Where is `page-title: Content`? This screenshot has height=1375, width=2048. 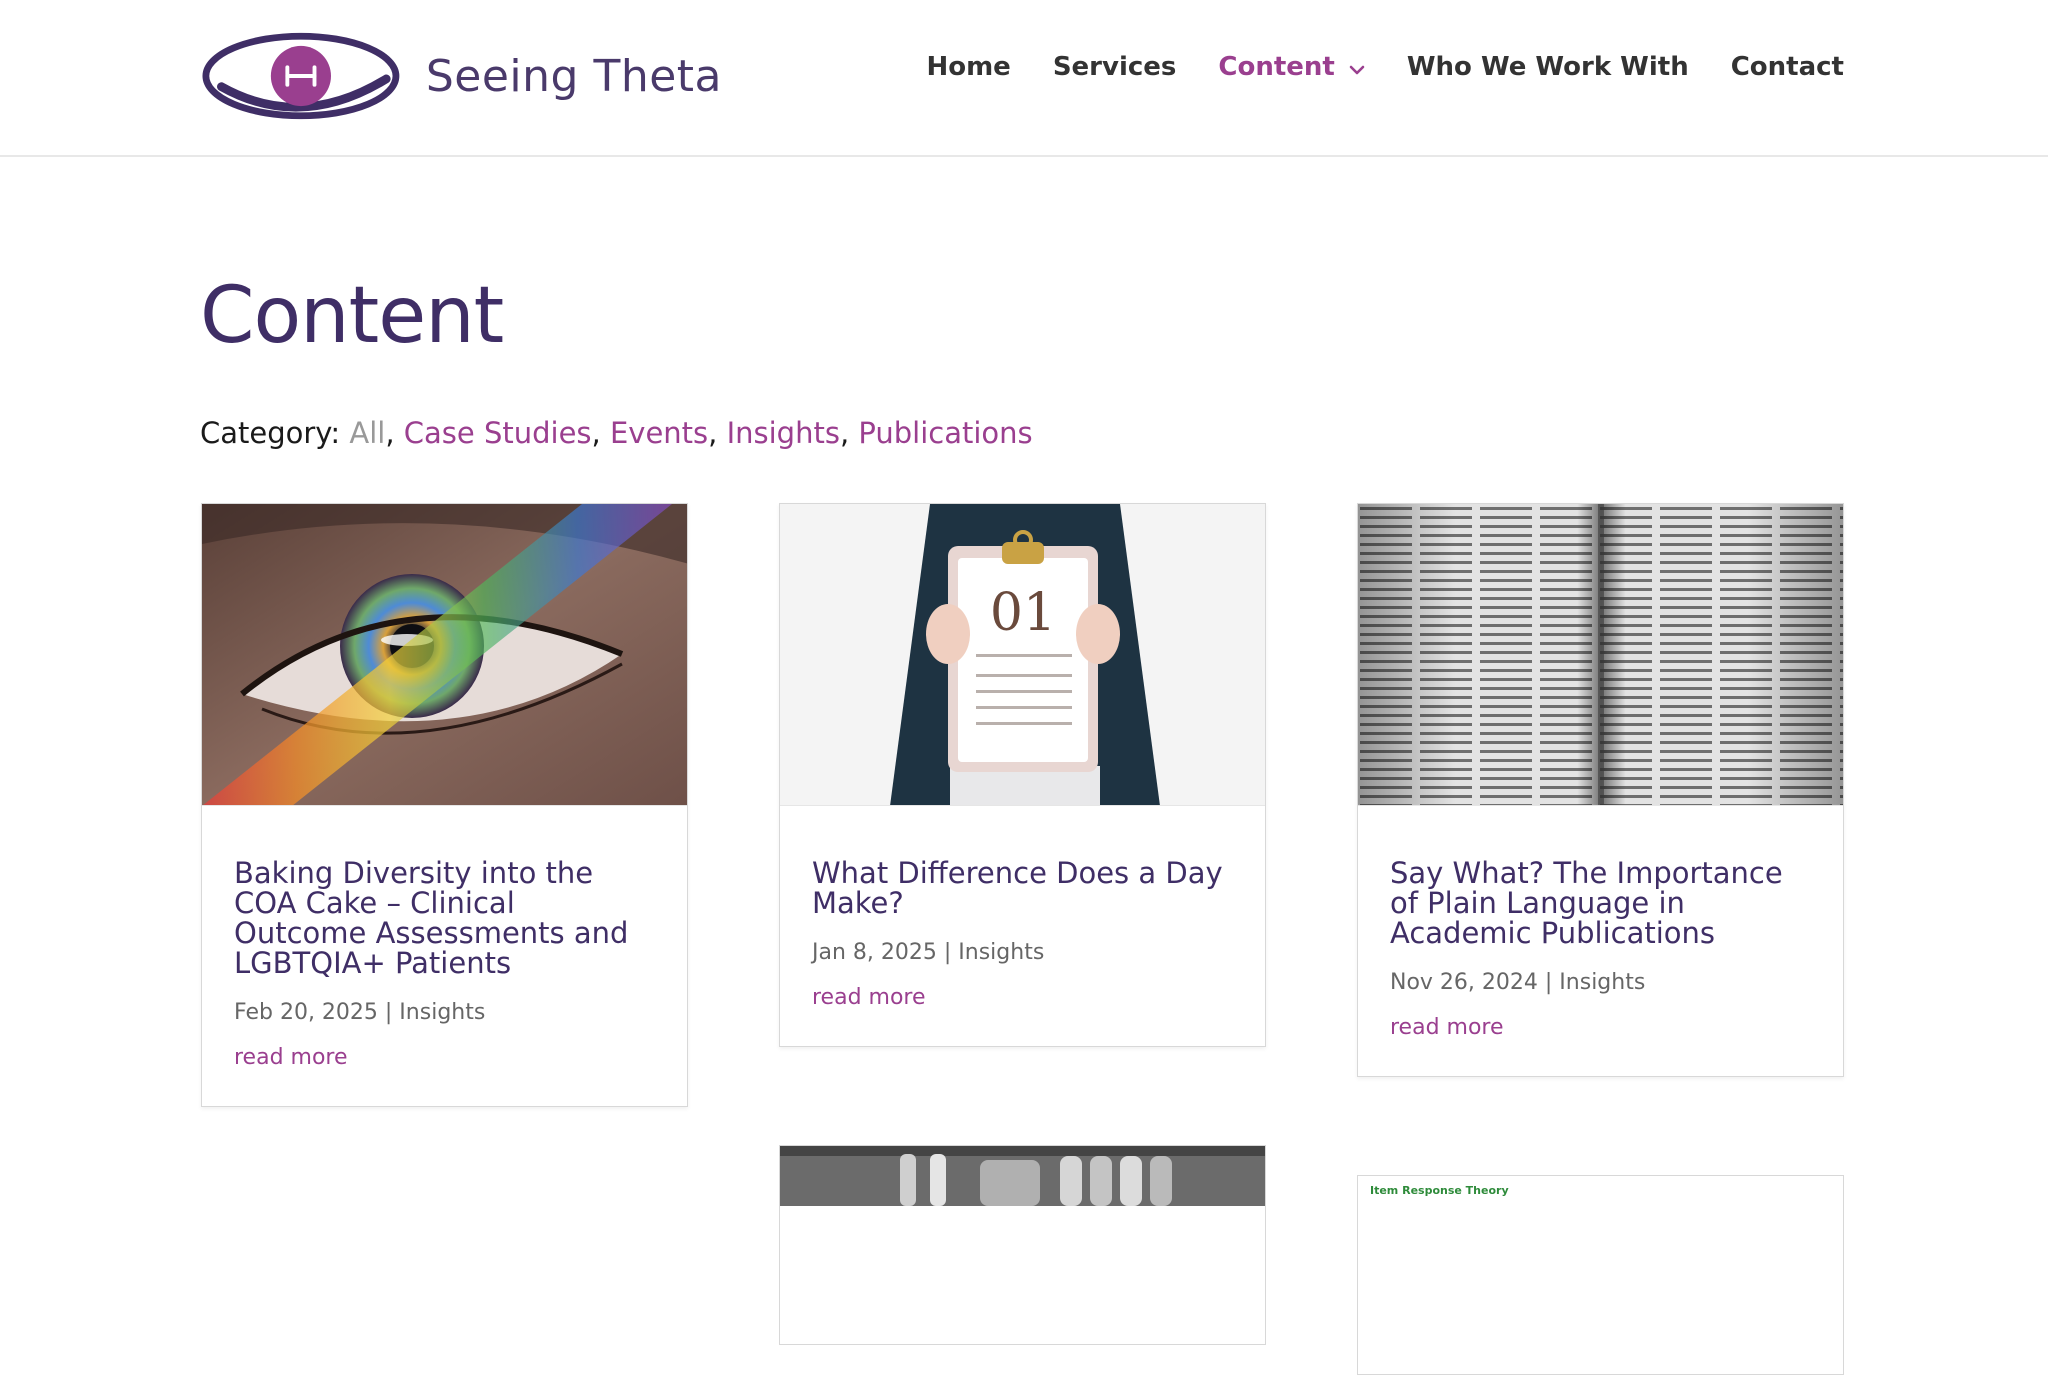 page-title: Content is located at coordinates (352, 316).